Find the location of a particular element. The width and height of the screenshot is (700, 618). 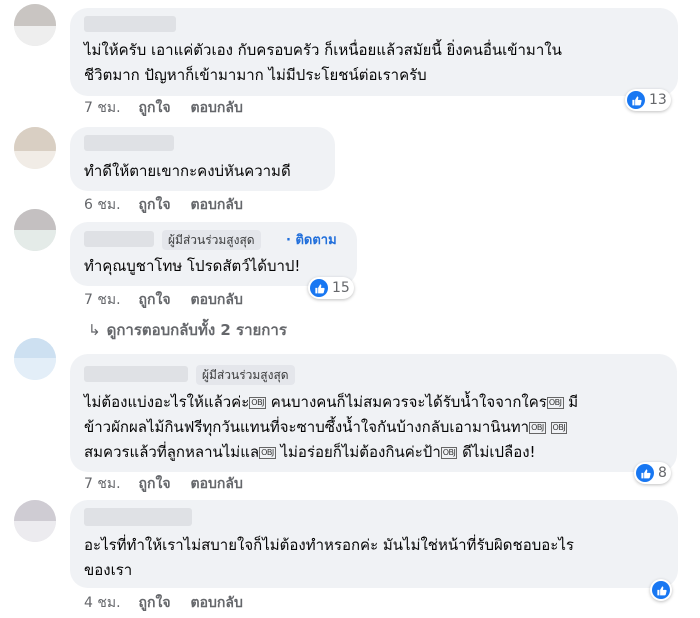

reaction-count: 15 is located at coordinates (331, 288).